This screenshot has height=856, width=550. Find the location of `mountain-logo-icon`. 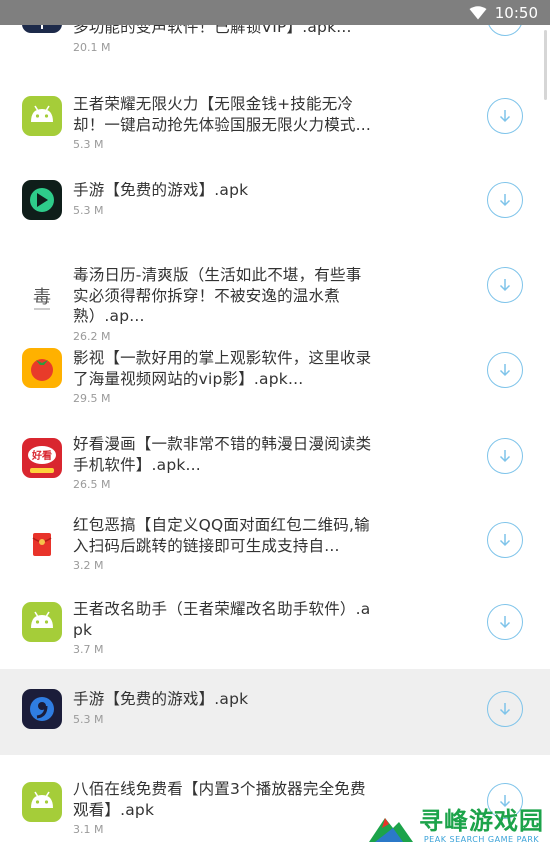

mountain-logo-icon is located at coordinates (391, 830).